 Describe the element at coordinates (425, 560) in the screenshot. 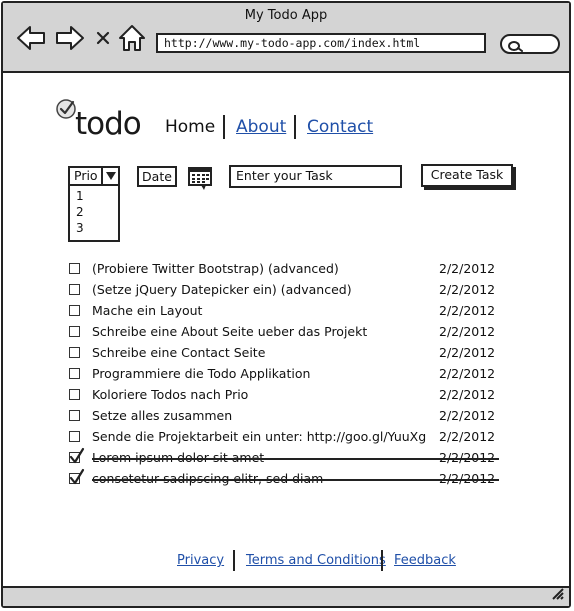

I see `footer-feedback-link: Feedback` at that location.